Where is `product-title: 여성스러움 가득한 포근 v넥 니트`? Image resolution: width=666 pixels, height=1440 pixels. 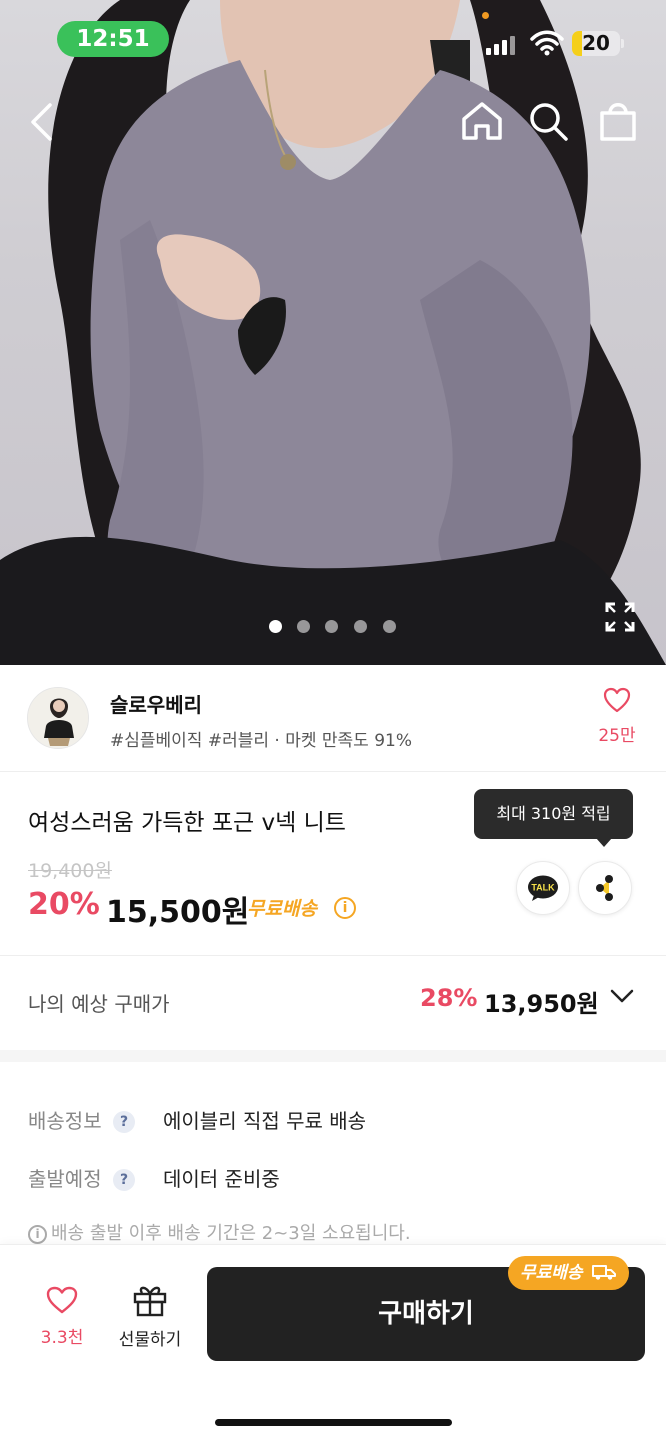 product-title: 여성스러움 가득한 포근 v넥 니트 is located at coordinates (187, 823).